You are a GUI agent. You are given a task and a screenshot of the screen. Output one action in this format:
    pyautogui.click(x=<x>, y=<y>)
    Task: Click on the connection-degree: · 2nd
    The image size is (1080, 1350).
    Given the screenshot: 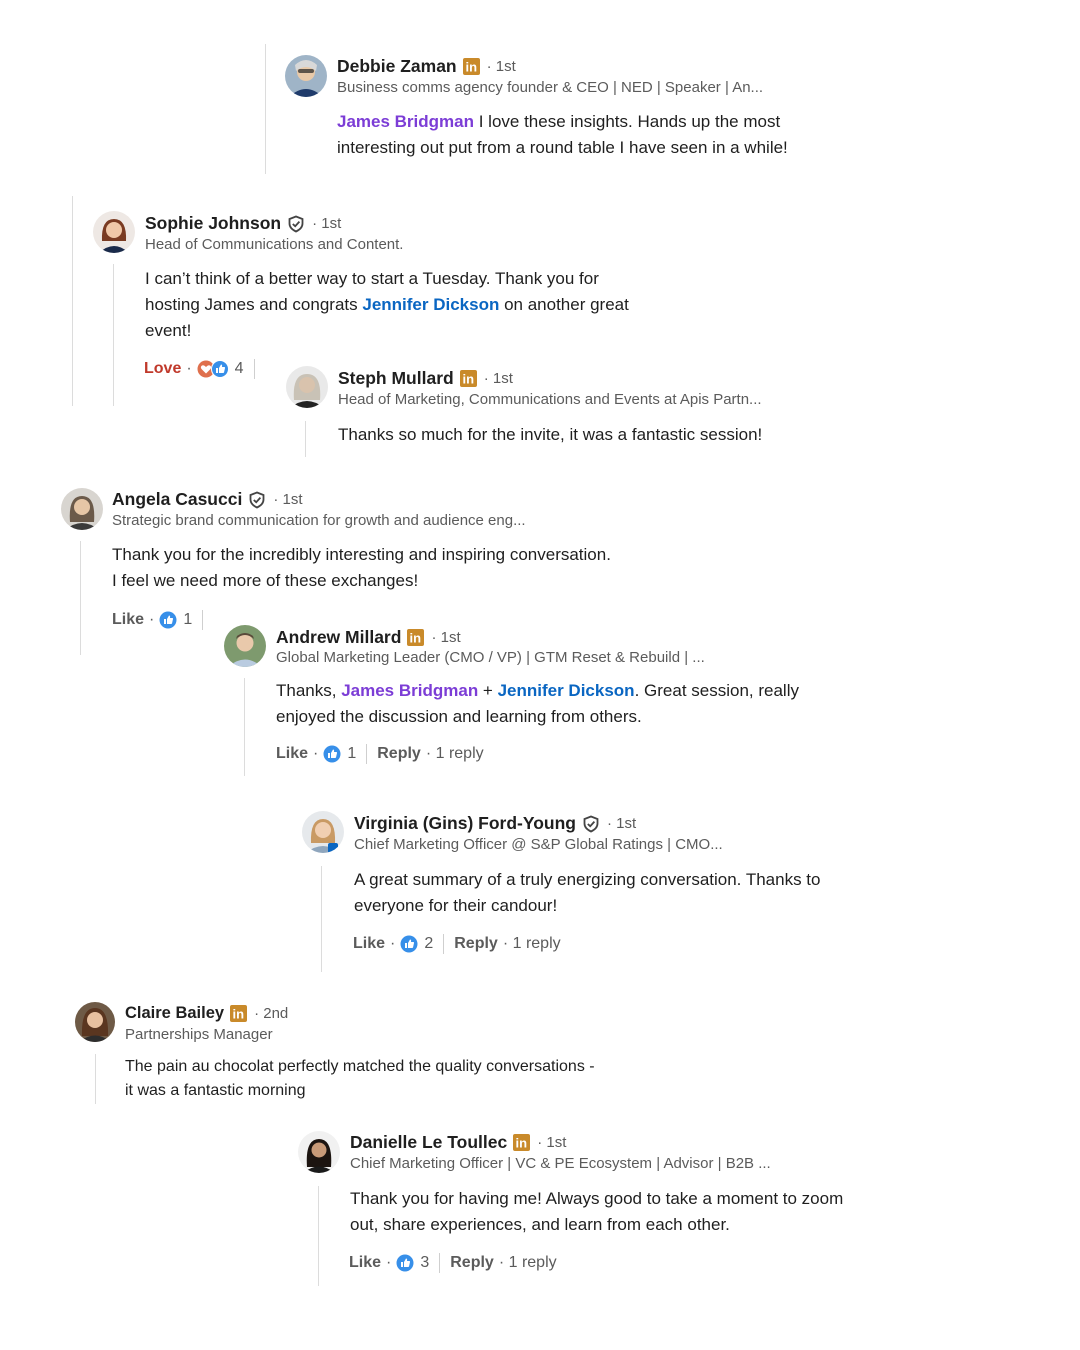 What is the action you would take?
    pyautogui.click(x=271, y=1013)
    